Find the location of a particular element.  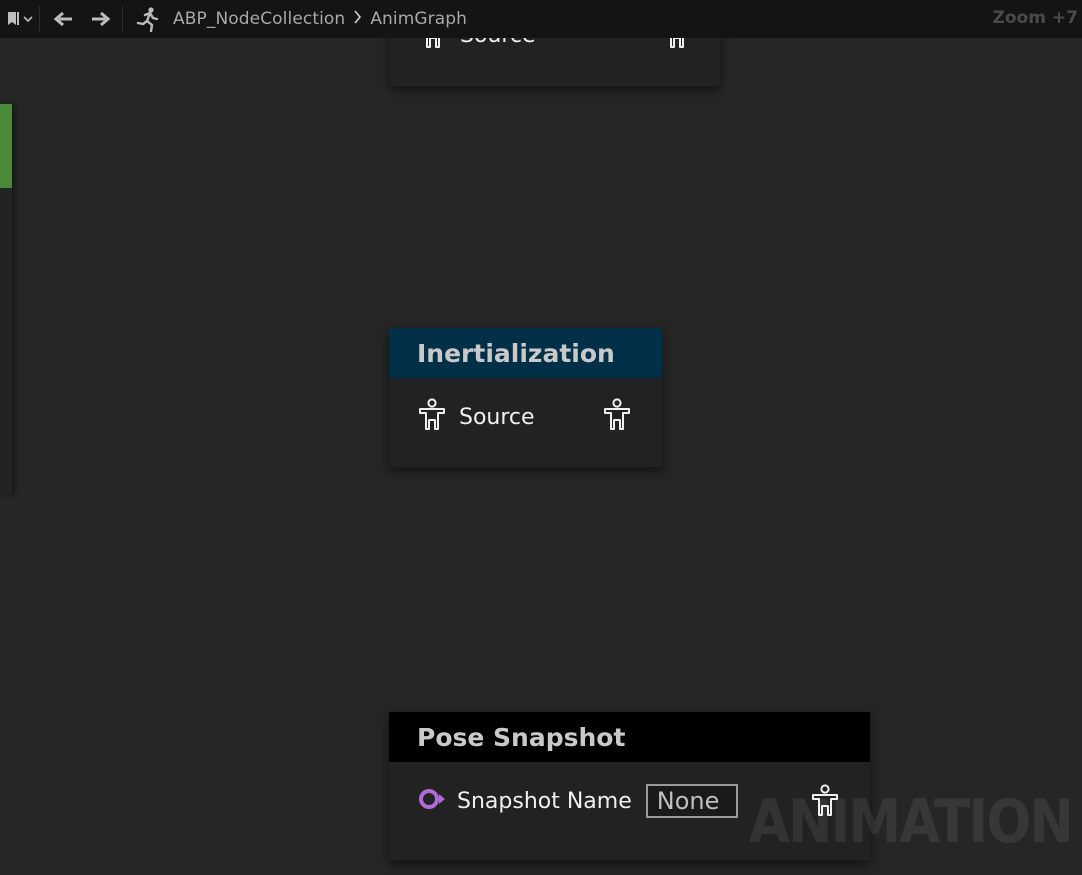

snapshot-name-input: None is located at coordinates (691, 801).